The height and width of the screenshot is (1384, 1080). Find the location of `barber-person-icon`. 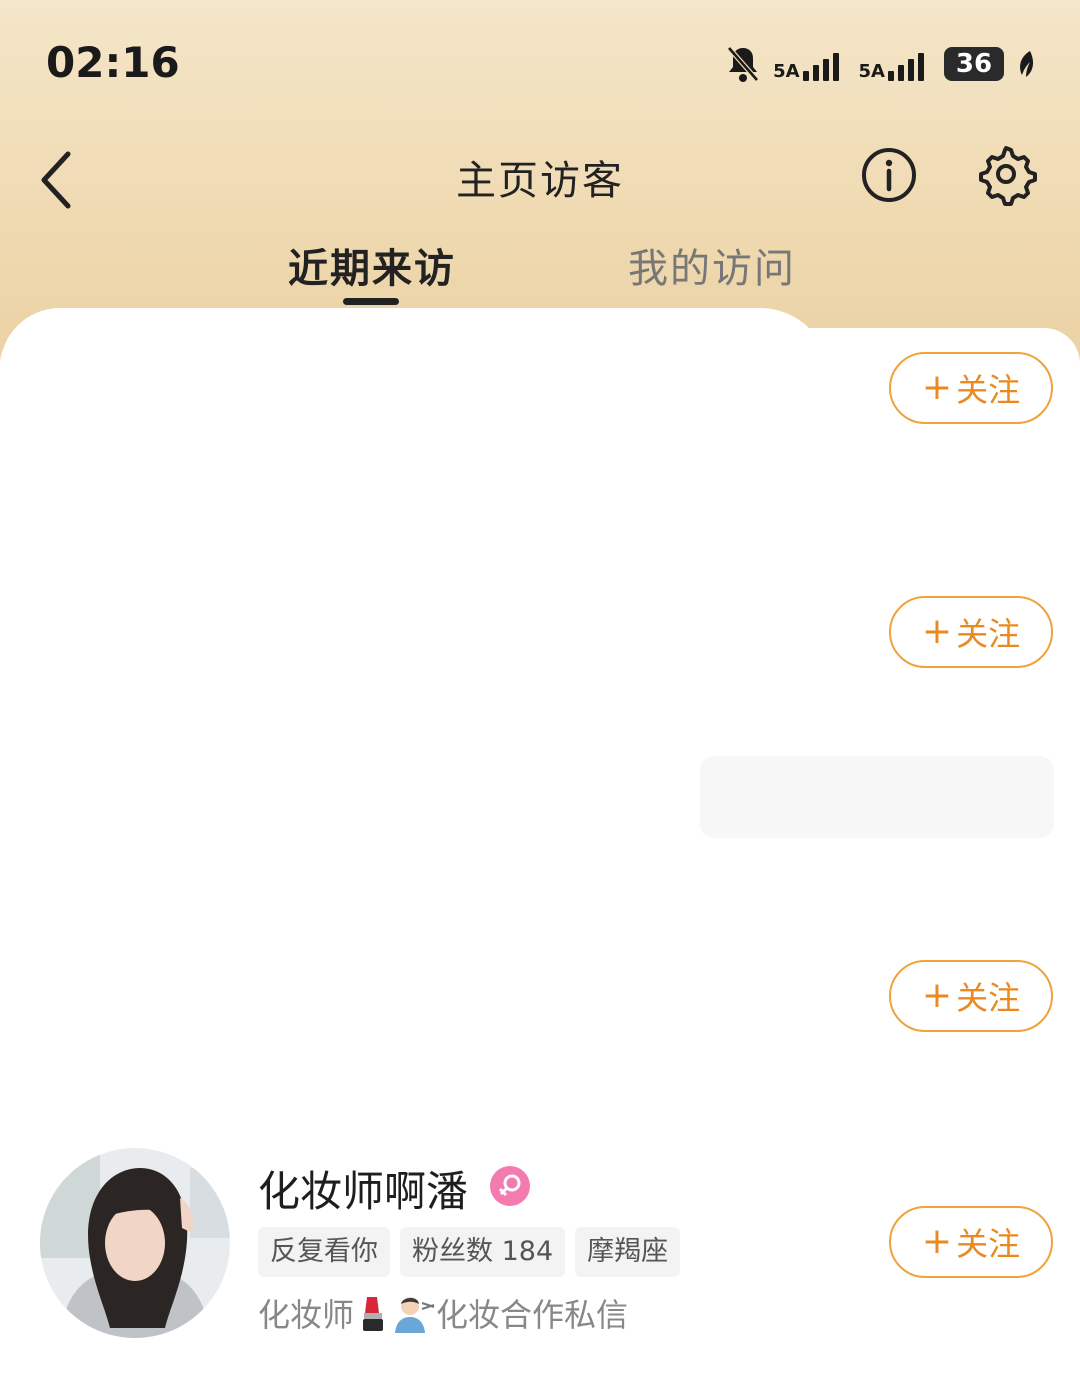

barber-person-icon is located at coordinates (415, 1315).